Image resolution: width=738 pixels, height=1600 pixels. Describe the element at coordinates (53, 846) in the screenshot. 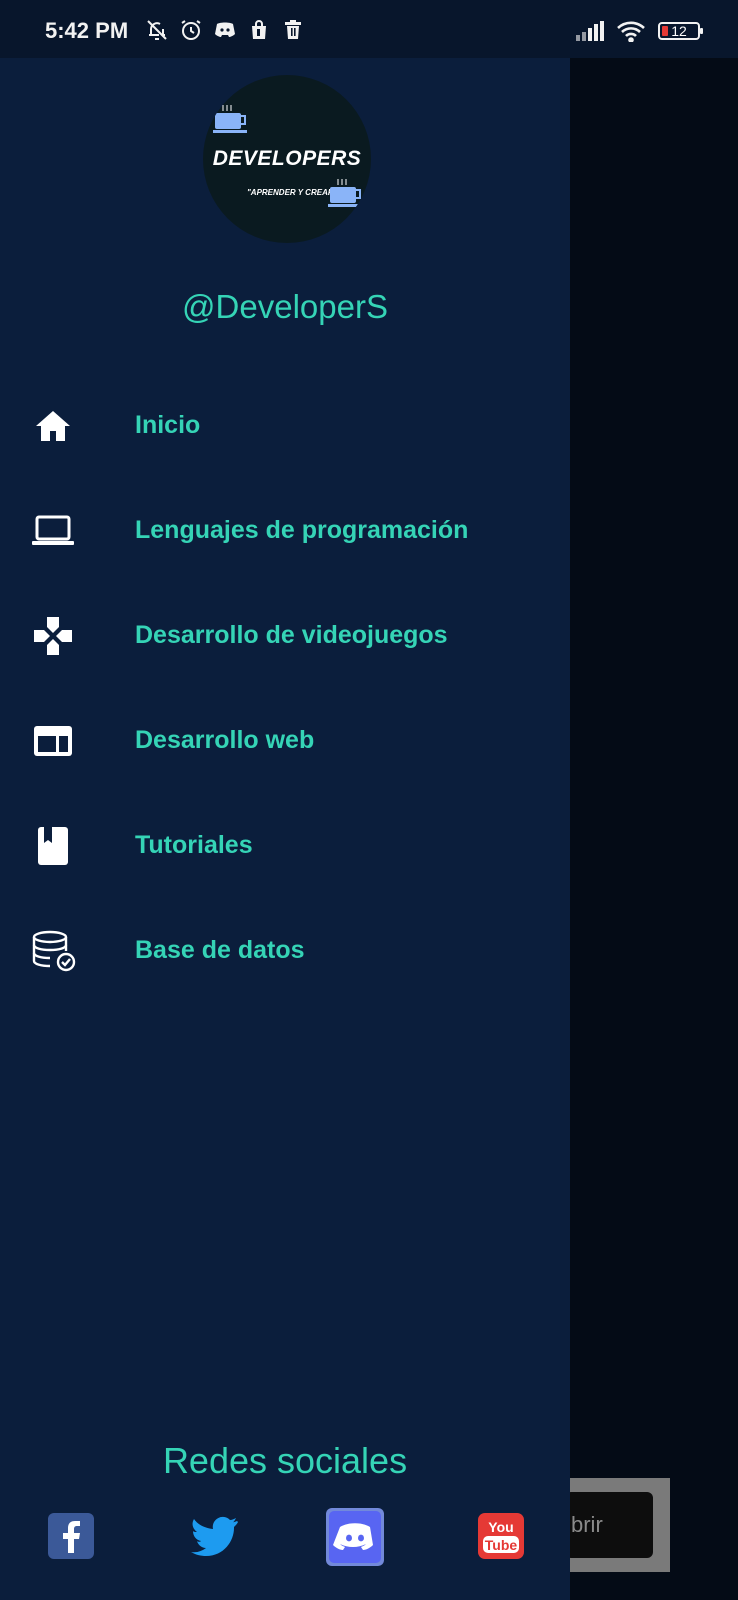

I see `book-icon` at that location.